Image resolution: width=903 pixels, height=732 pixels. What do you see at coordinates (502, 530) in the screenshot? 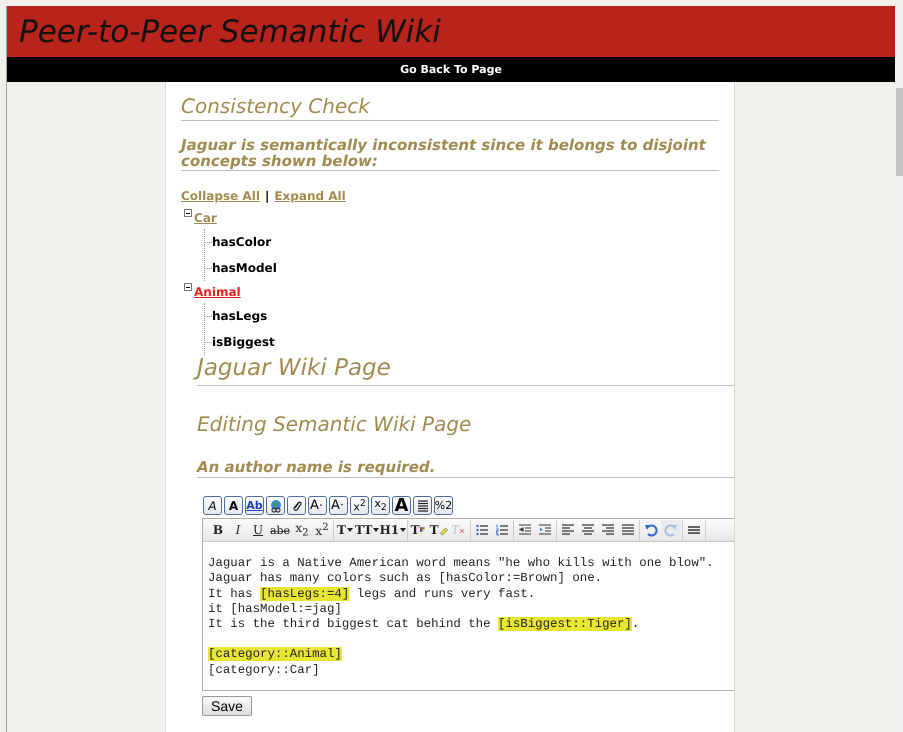
I see `numbered-list-icon` at bounding box center [502, 530].